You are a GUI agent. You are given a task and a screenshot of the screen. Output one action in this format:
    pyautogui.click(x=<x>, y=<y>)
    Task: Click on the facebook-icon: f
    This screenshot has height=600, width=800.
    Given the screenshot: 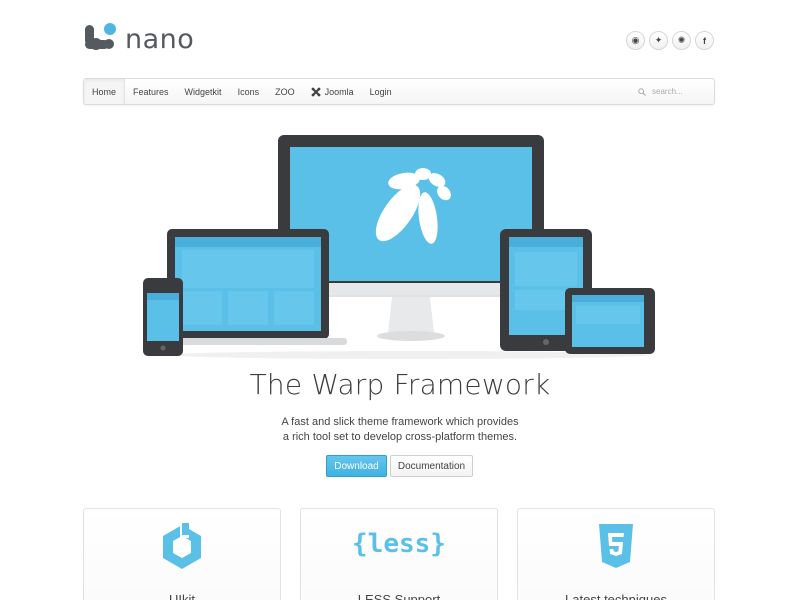 What is the action you would take?
    pyautogui.click(x=704, y=40)
    